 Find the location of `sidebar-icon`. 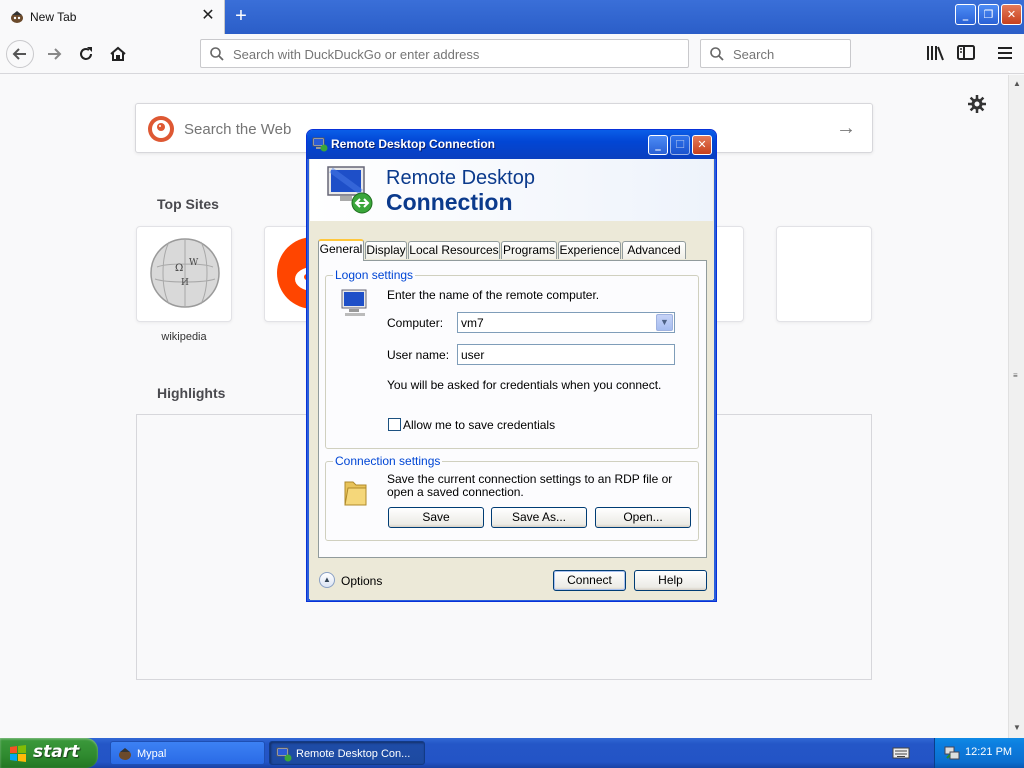

sidebar-icon is located at coordinates (966, 53).